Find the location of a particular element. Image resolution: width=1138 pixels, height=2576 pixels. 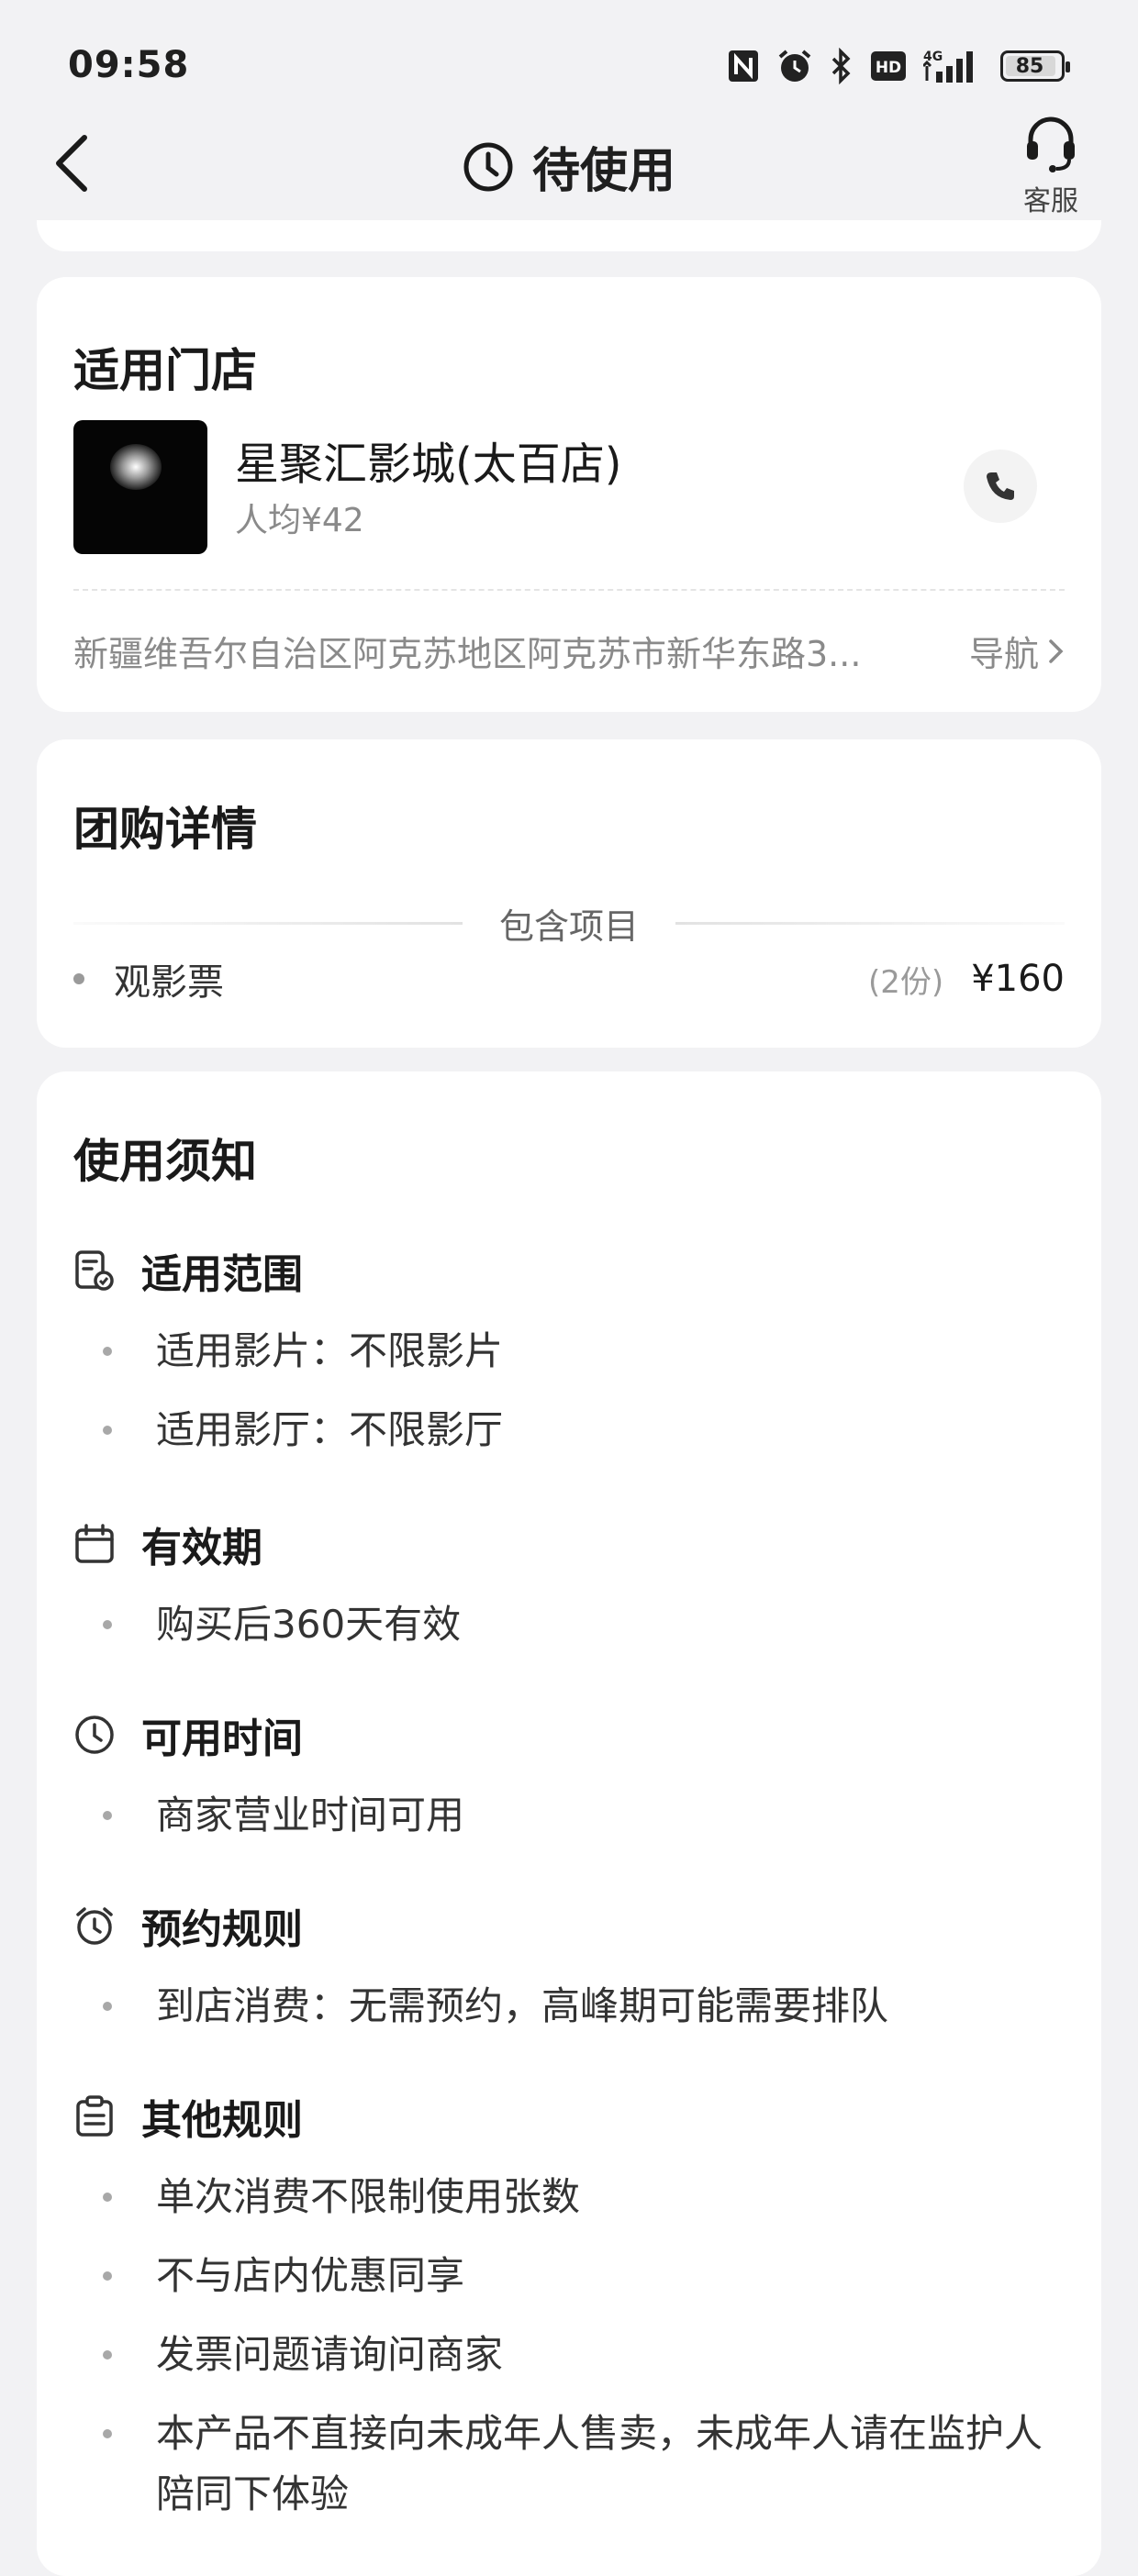

bullet-dot is located at coordinates (78, 978).